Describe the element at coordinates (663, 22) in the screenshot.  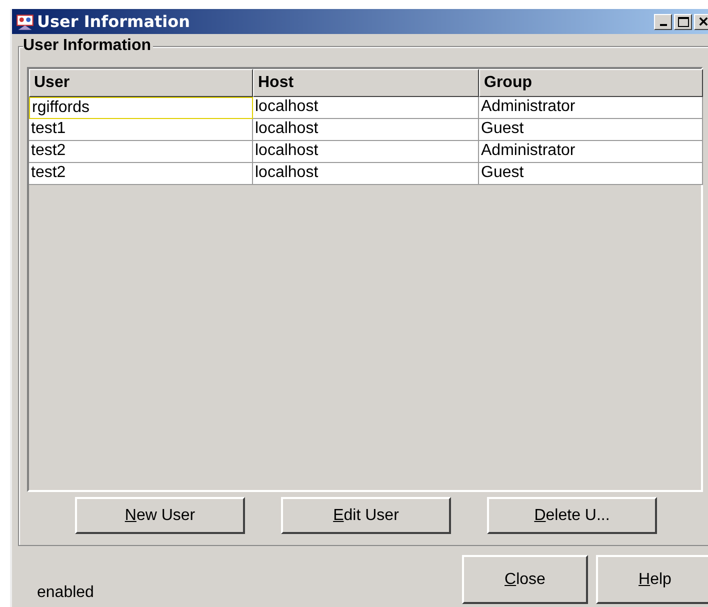
I see `minimize-button` at that location.